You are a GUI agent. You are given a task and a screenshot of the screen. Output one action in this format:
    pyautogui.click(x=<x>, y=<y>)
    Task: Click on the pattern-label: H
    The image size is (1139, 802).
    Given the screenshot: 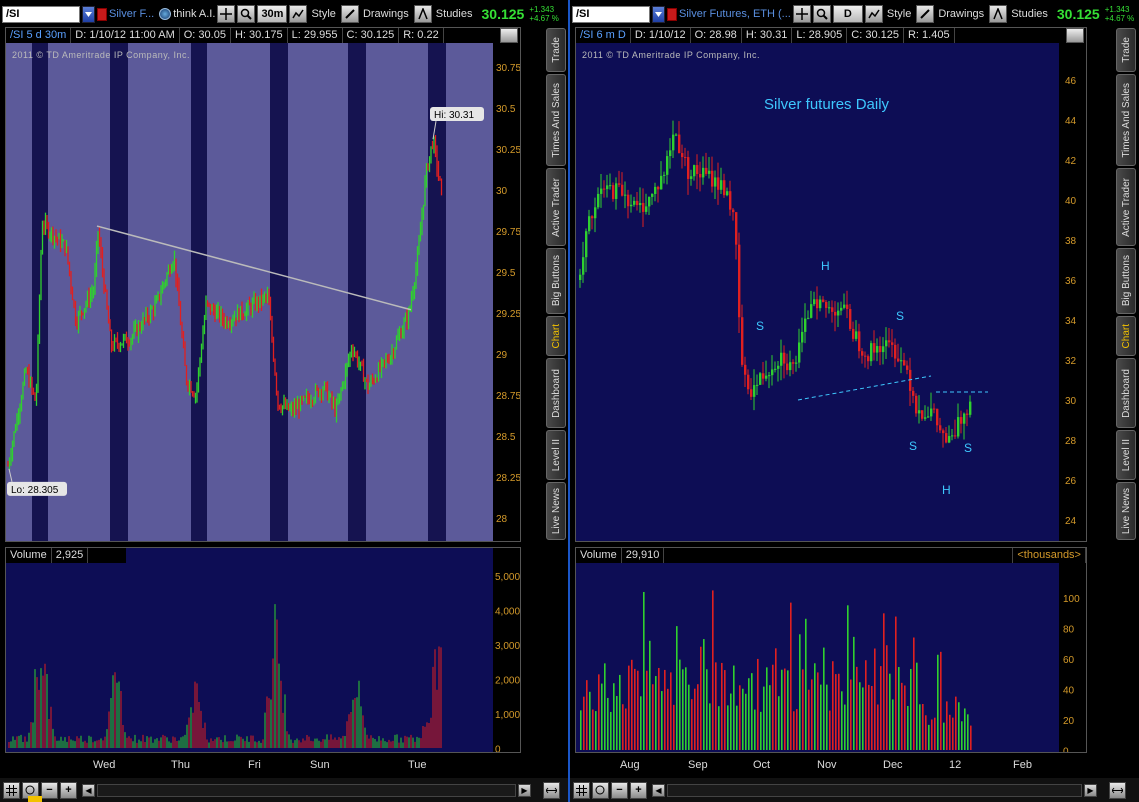 What is the action you would take?
    pyautogui.click(x=825, y=266)
    